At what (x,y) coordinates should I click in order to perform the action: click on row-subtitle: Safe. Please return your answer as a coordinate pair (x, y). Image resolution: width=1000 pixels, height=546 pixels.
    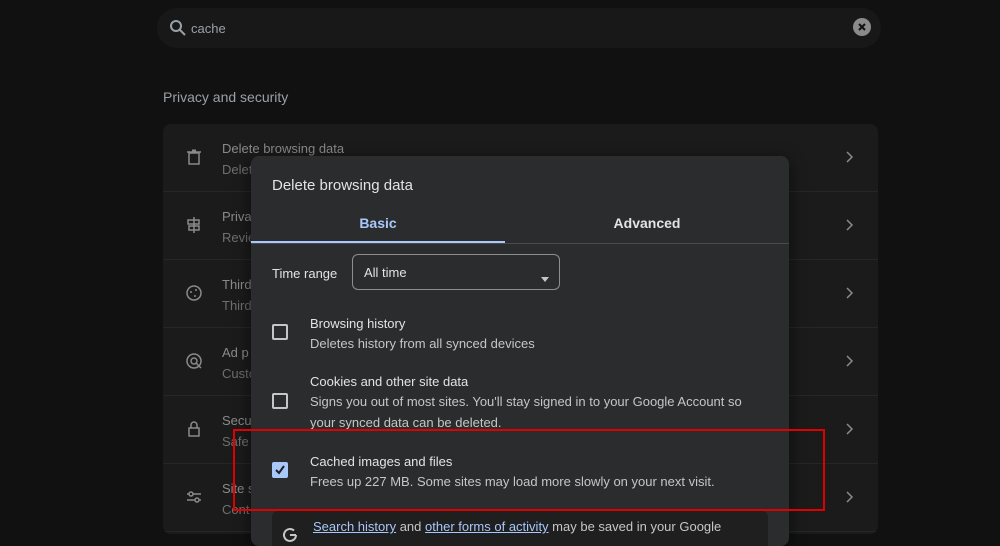
    Looking at the image, I should click on (235, 441).